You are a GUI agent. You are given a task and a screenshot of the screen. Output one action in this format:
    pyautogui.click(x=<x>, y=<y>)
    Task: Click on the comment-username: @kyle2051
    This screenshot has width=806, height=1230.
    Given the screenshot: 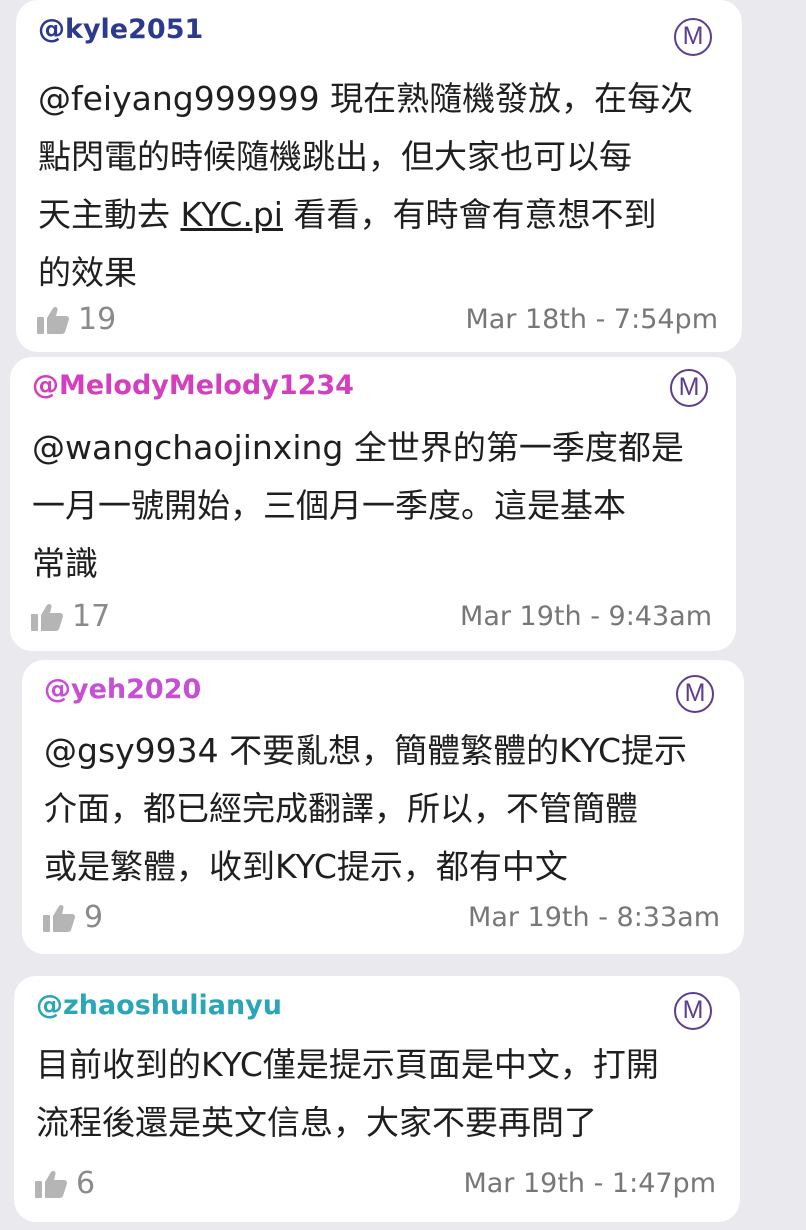 What is the action you would take?
    pyautogui.click(x=120, y=29)
    